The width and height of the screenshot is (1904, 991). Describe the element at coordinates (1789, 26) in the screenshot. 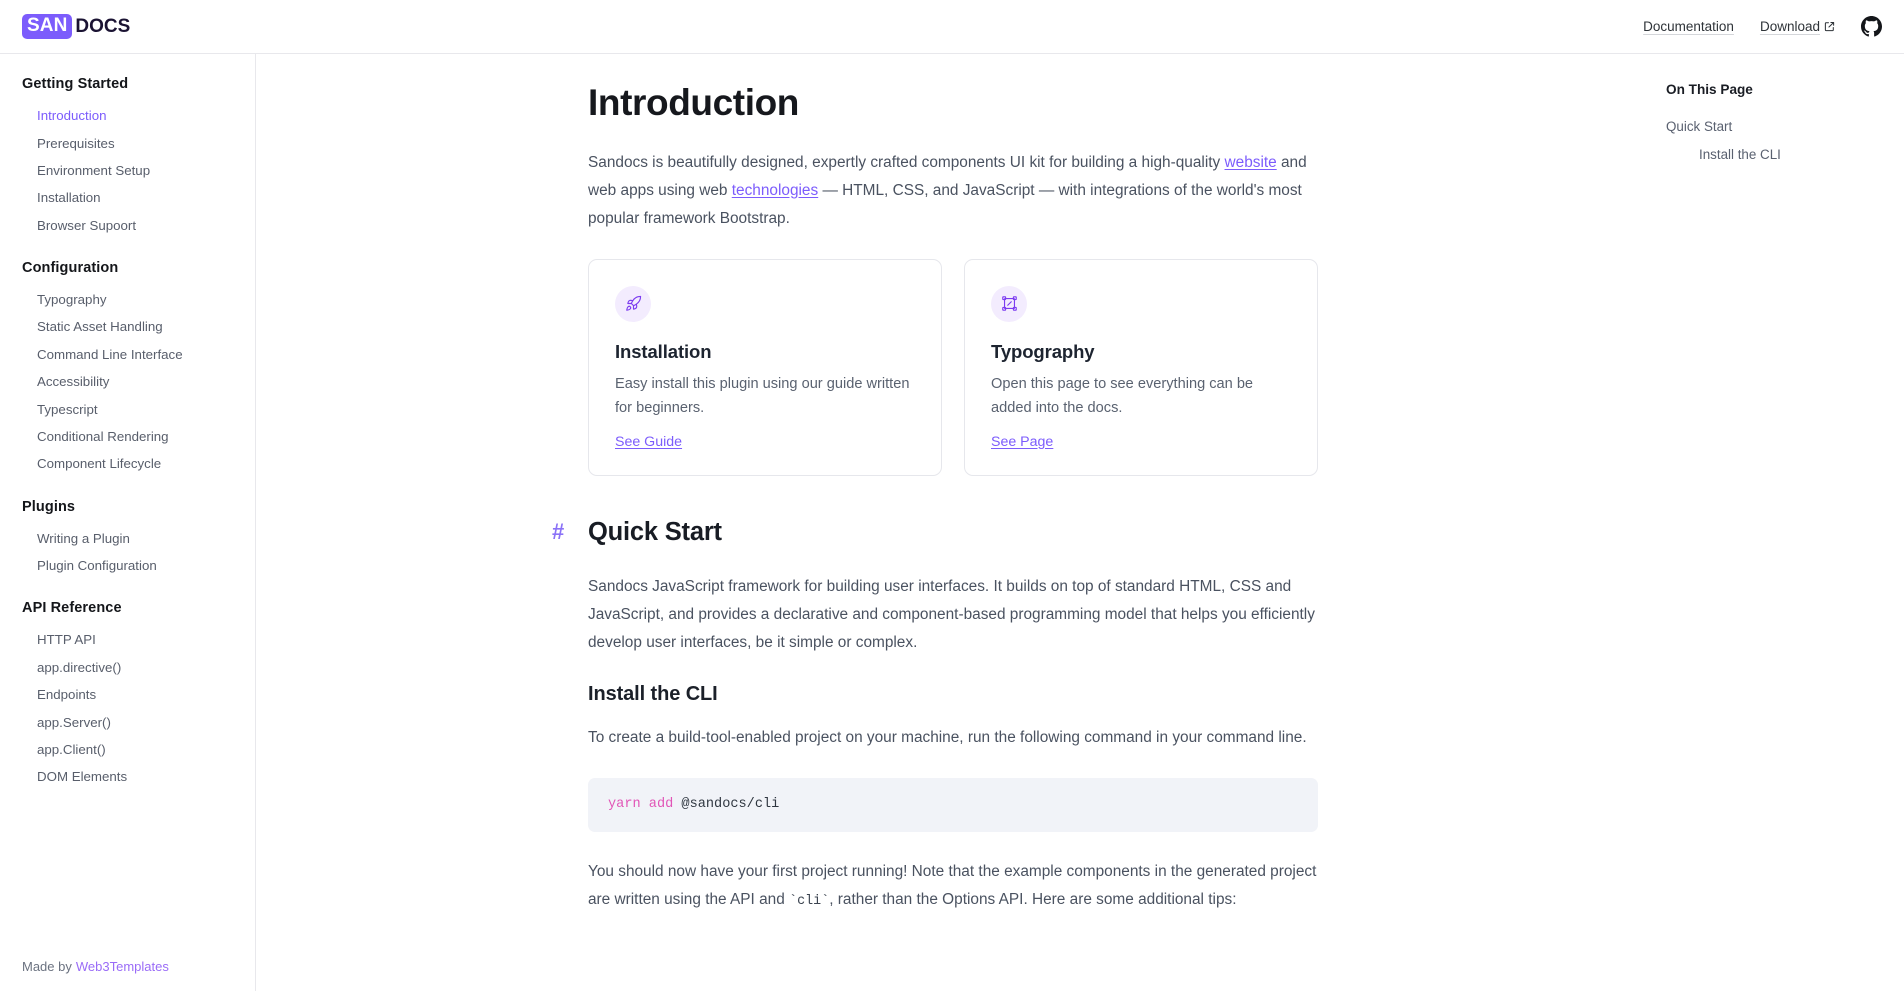

I see `nav-link-download-label: Download` at that location.